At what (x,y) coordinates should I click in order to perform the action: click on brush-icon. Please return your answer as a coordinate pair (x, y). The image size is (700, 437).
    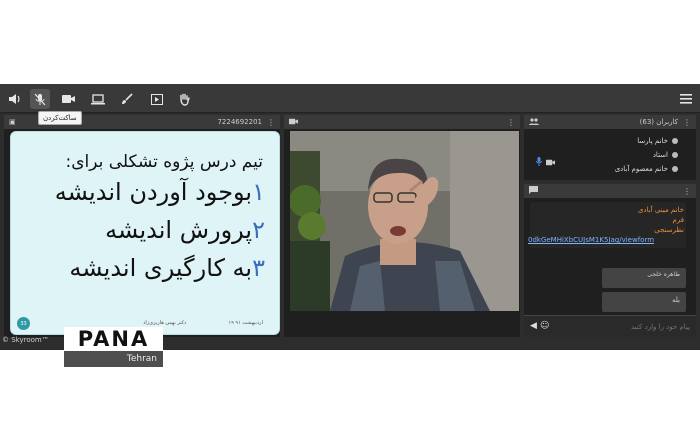
    Looking at the image, I should click on (127, 99).